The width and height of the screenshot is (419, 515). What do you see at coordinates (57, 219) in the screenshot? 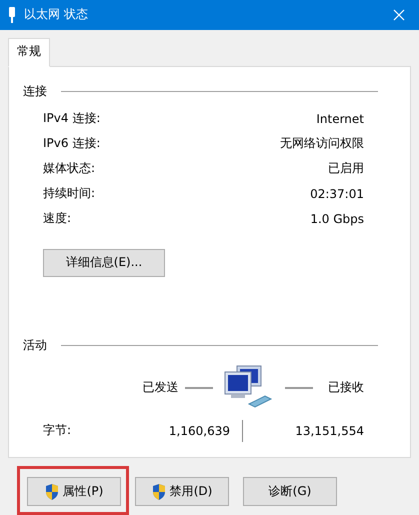
I see `field-label: 速度:` at bounding box center [57, 219].